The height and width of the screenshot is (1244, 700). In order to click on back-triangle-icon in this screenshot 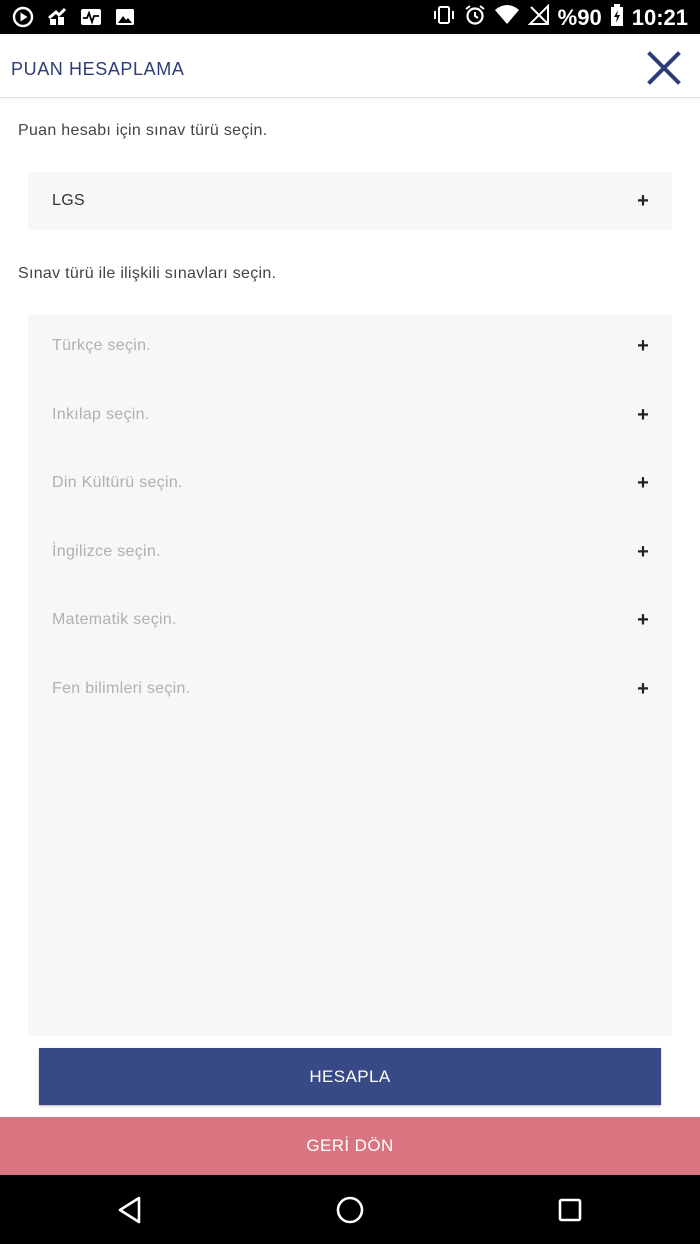, I will do `click(129, 1210)`.